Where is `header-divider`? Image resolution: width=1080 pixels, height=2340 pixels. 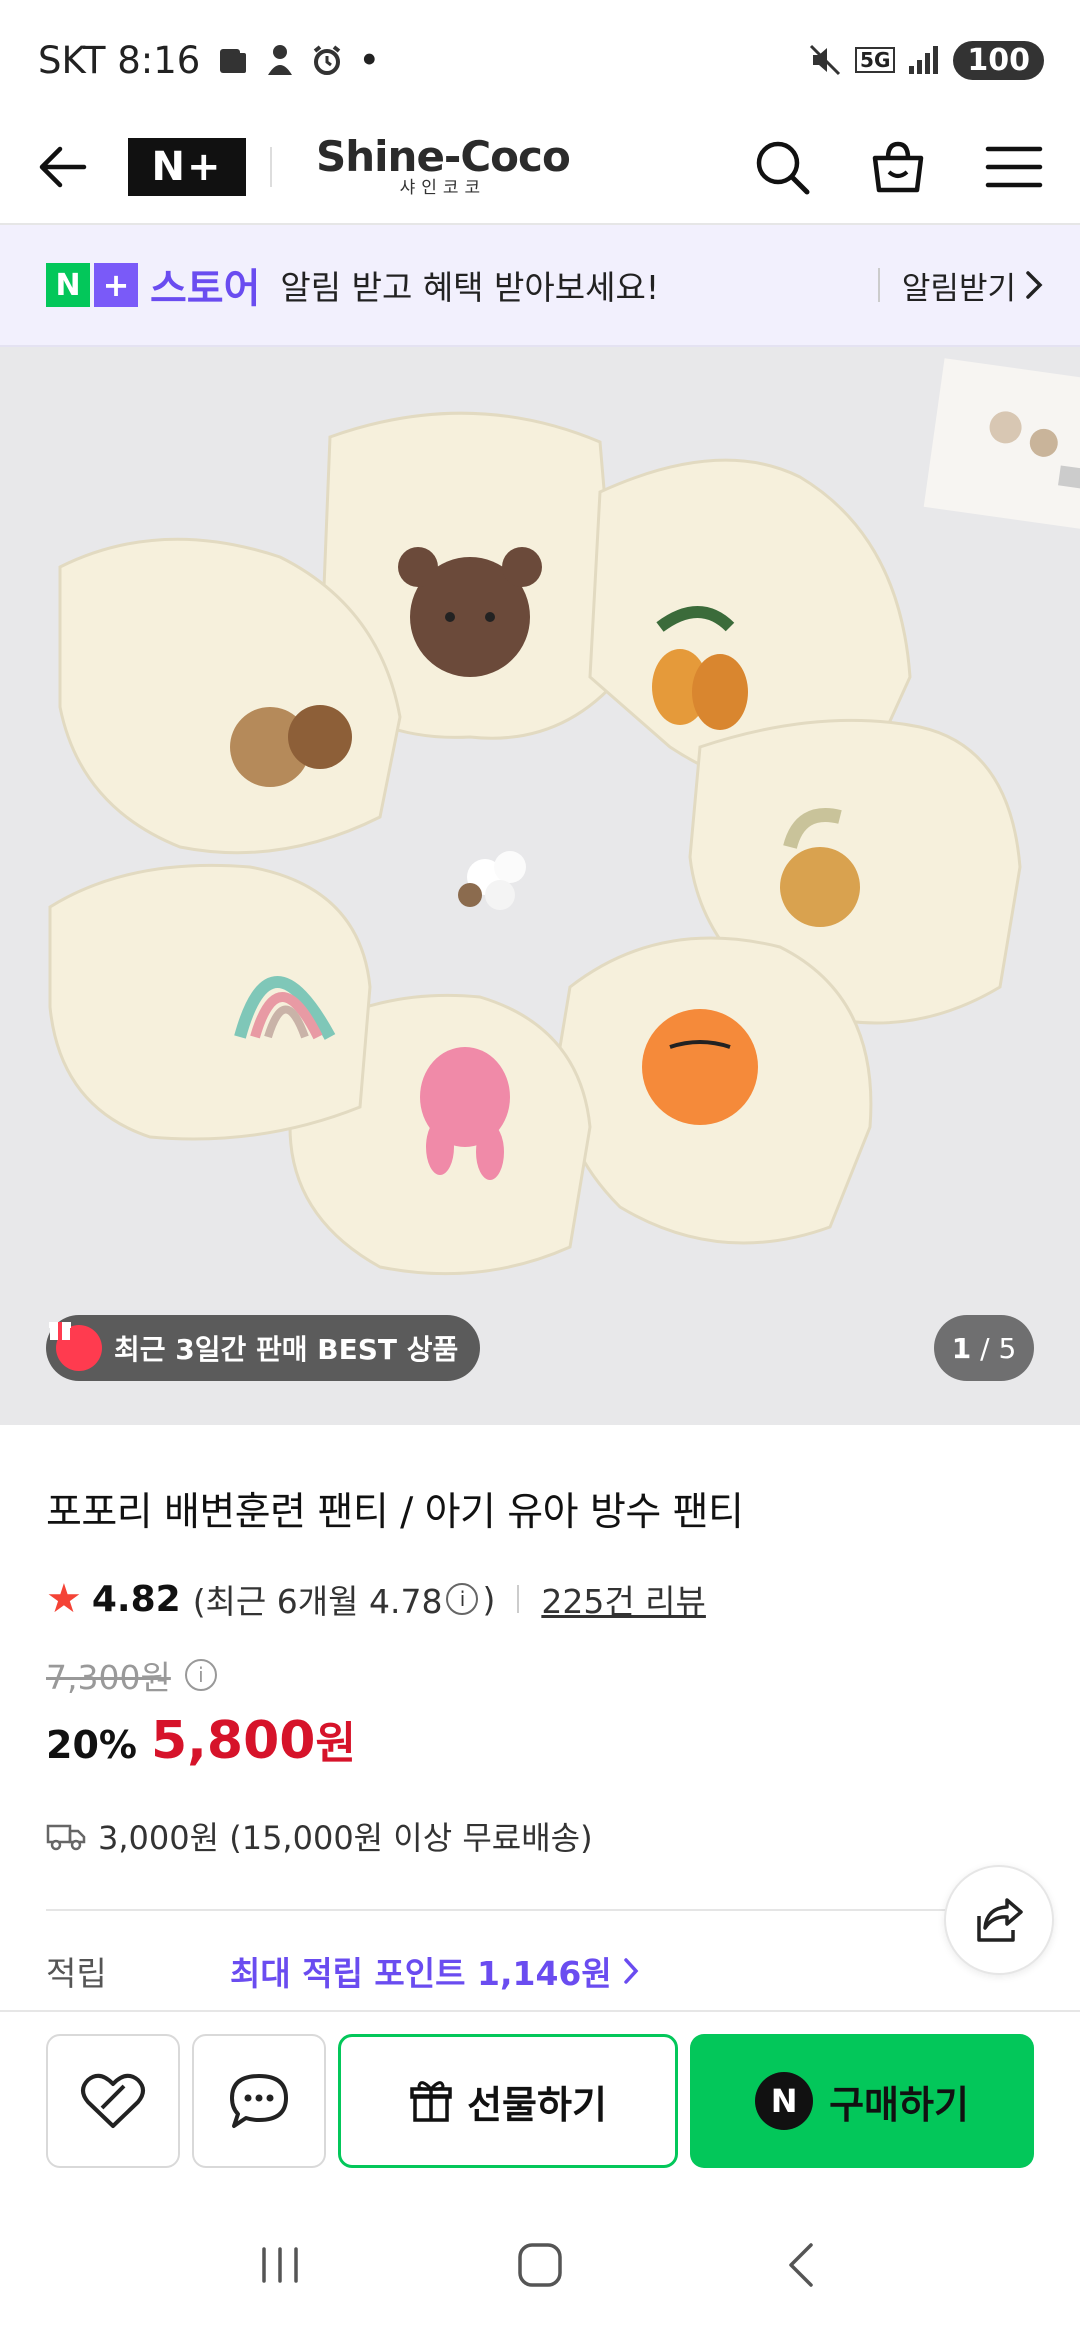 header-divider is located at coordinates (271, 166).